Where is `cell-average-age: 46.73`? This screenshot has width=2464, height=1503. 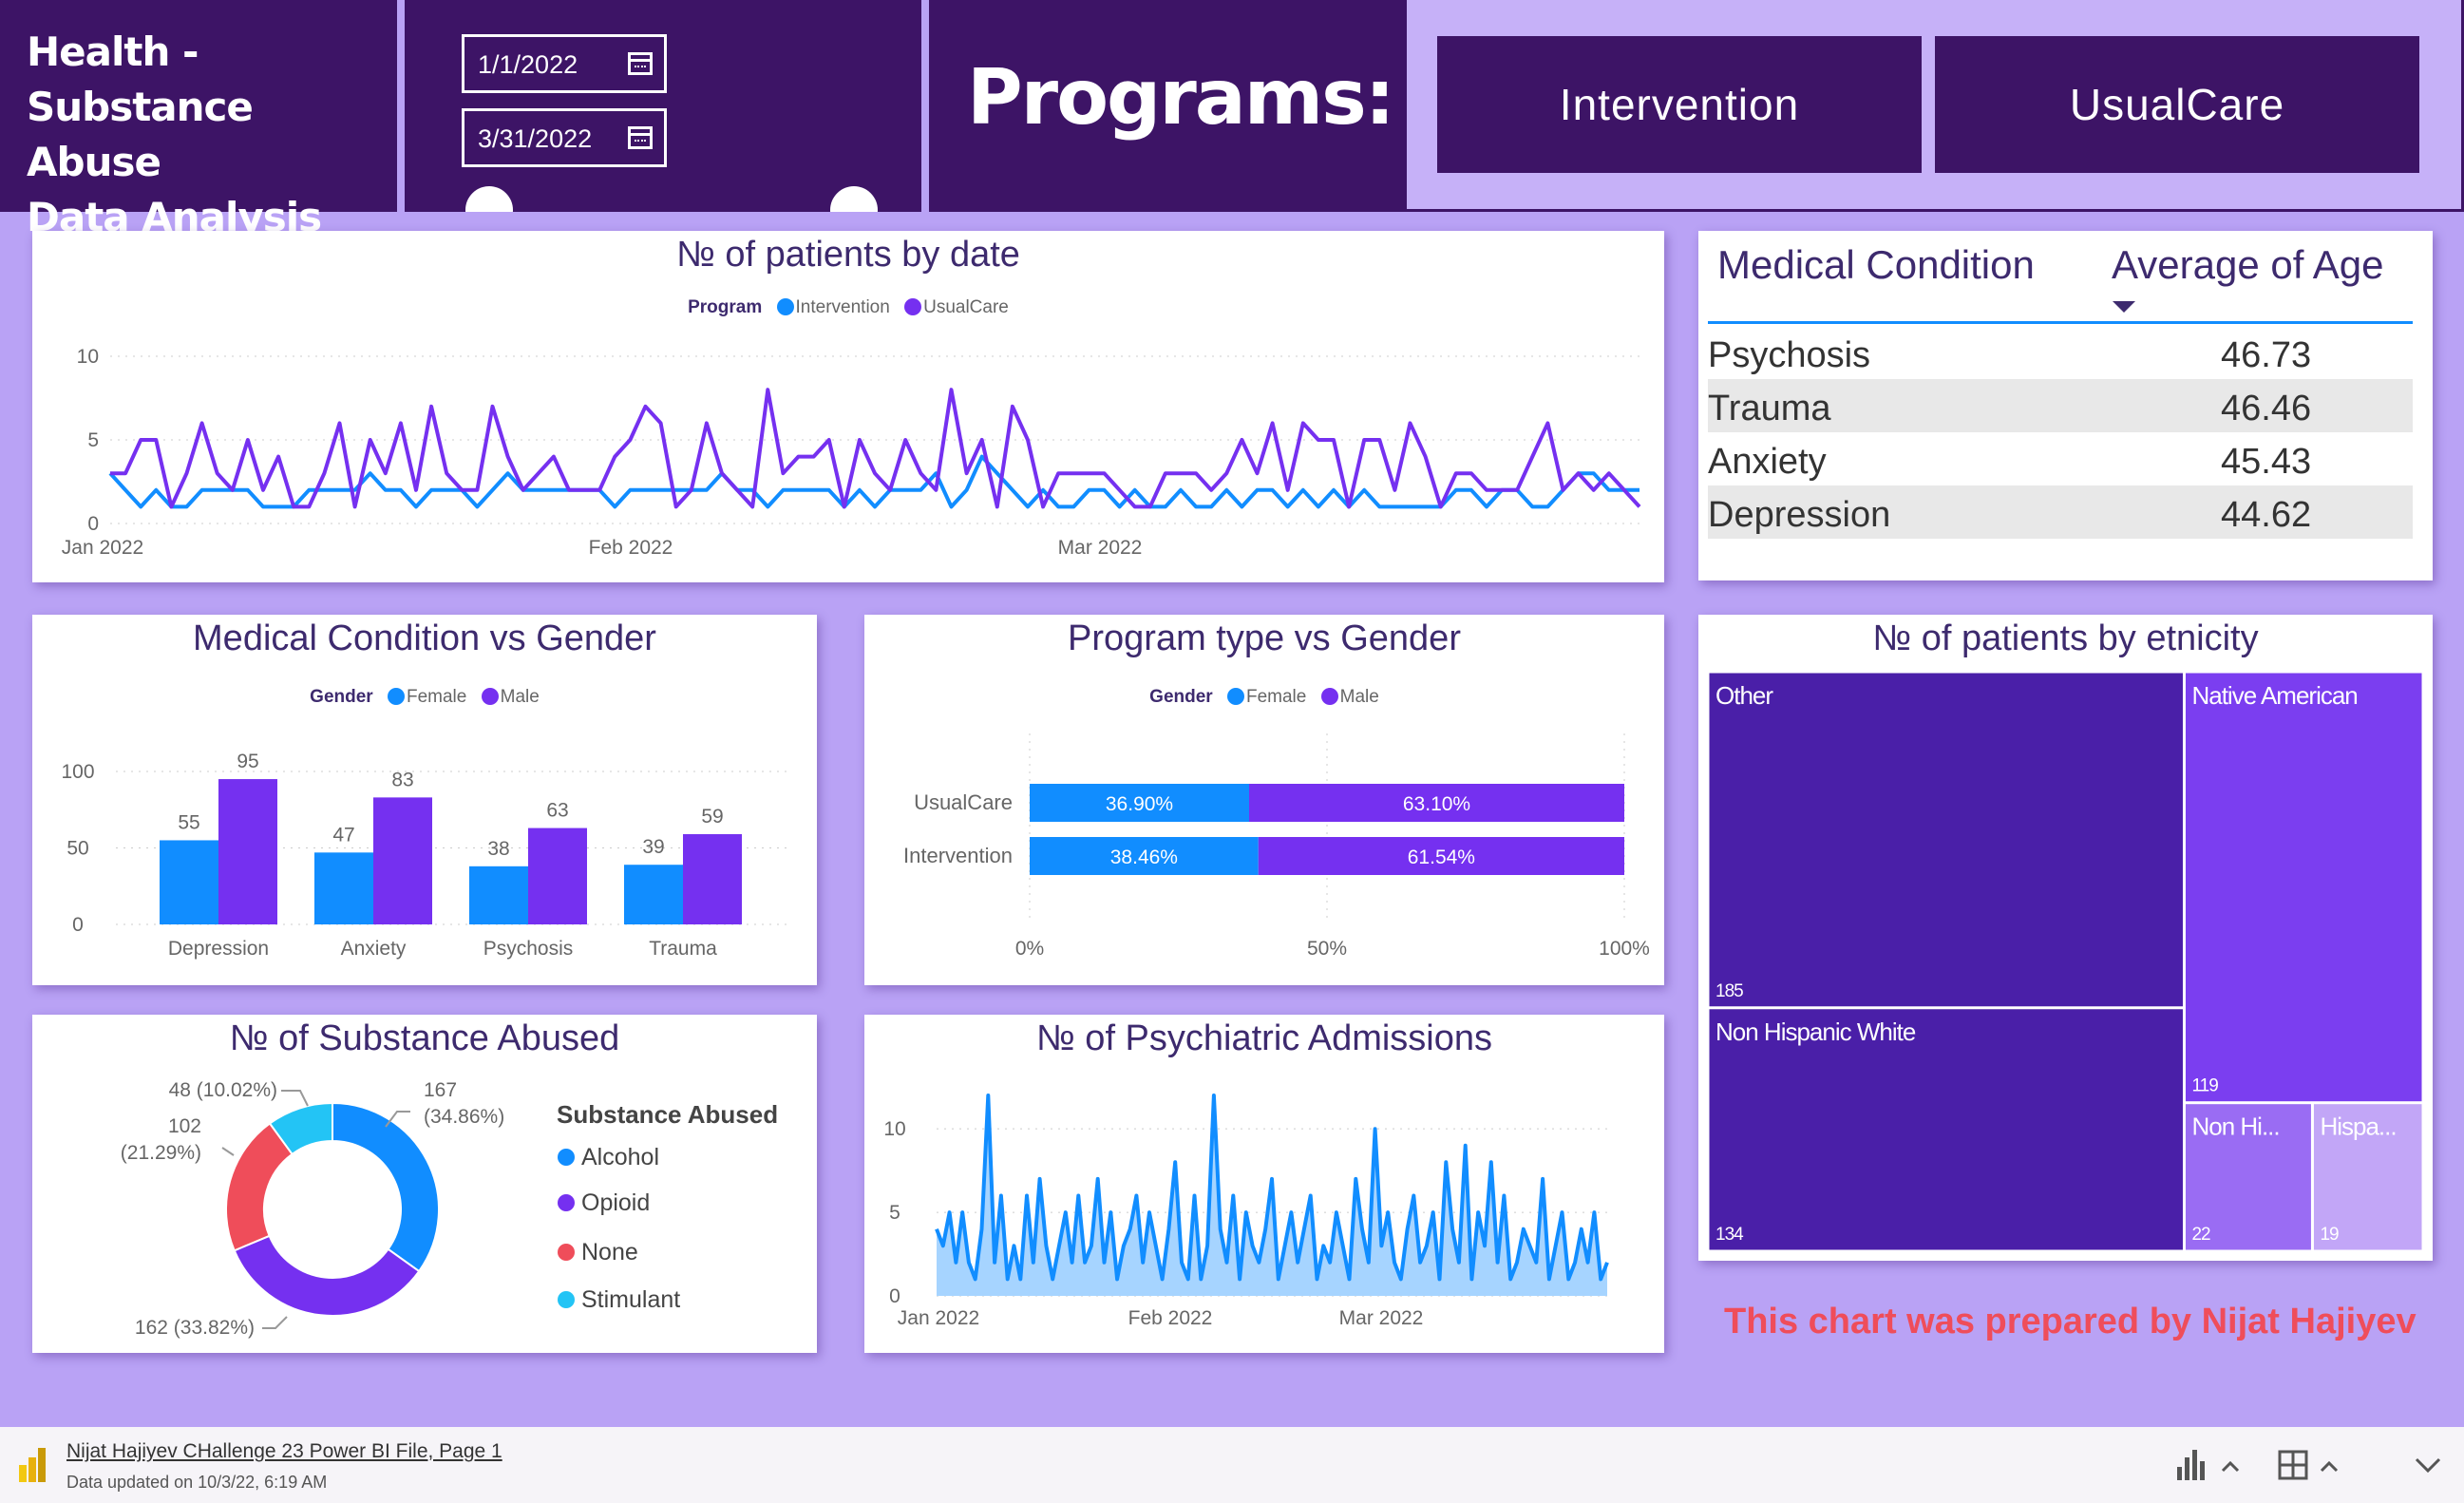 cell-average-age: 46.73 is located at coordinates (2266, 355).